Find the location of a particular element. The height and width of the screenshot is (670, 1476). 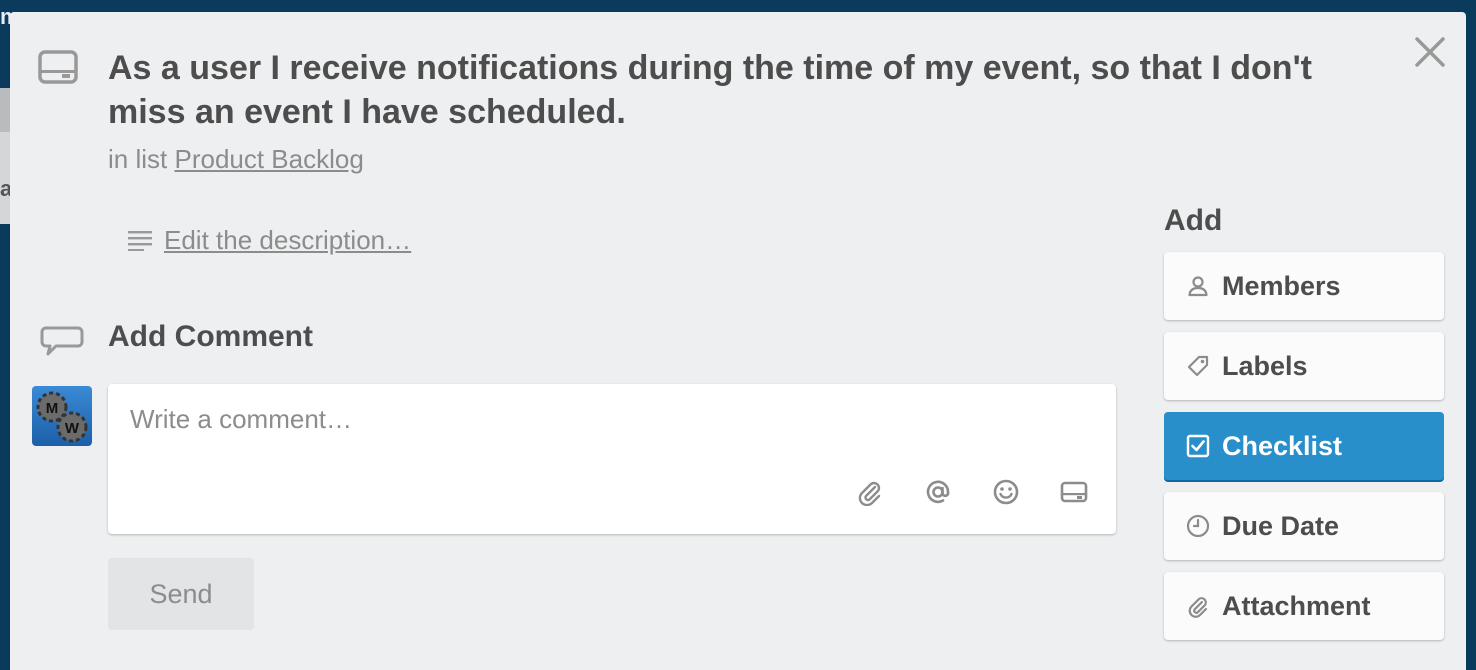

labels-button: Labels is located at coordinates (1304, 366).